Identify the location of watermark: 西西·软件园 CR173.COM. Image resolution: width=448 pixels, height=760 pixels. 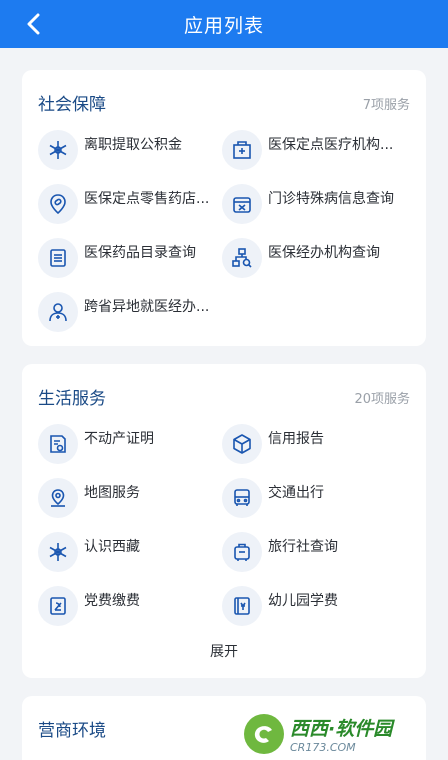
(346, 734).